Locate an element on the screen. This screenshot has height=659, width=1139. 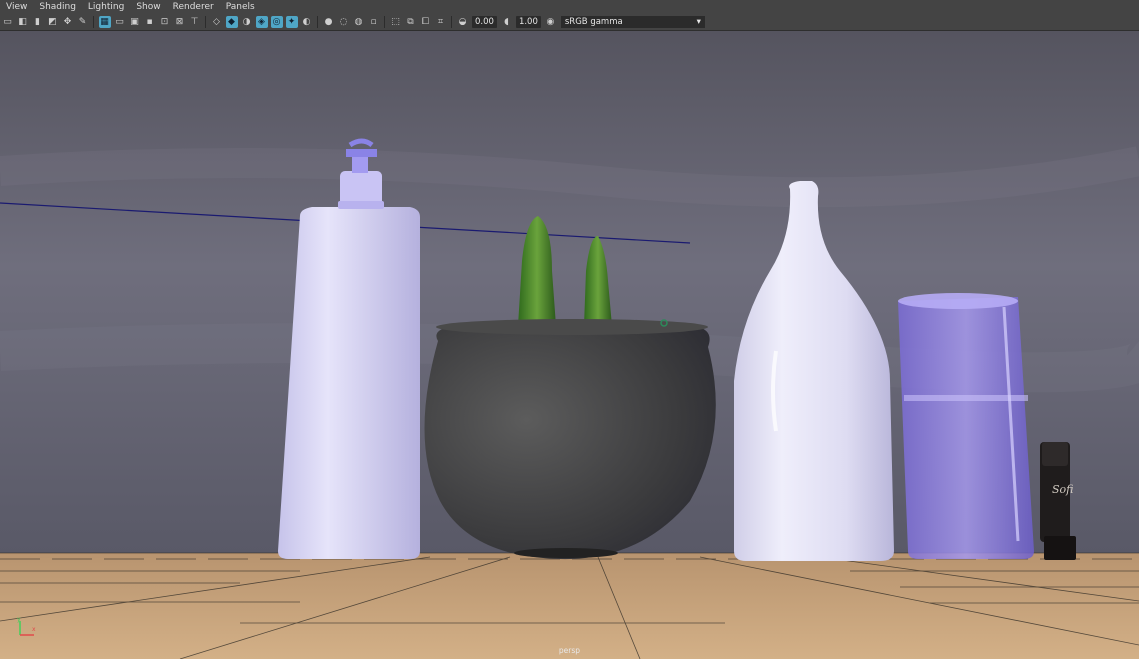
camera-name-label: persp is located at coordinates (569, 650).